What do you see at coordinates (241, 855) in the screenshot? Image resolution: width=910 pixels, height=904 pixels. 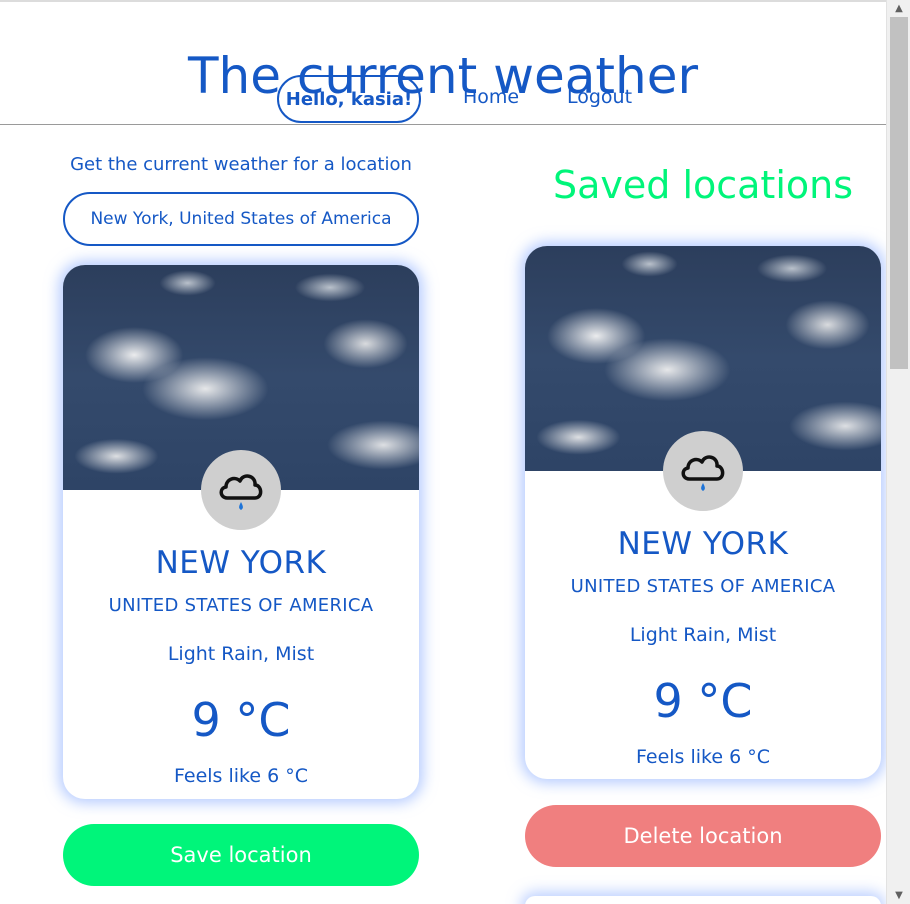 I see `save-location-button: Save location` at bounding box center [241, 855].